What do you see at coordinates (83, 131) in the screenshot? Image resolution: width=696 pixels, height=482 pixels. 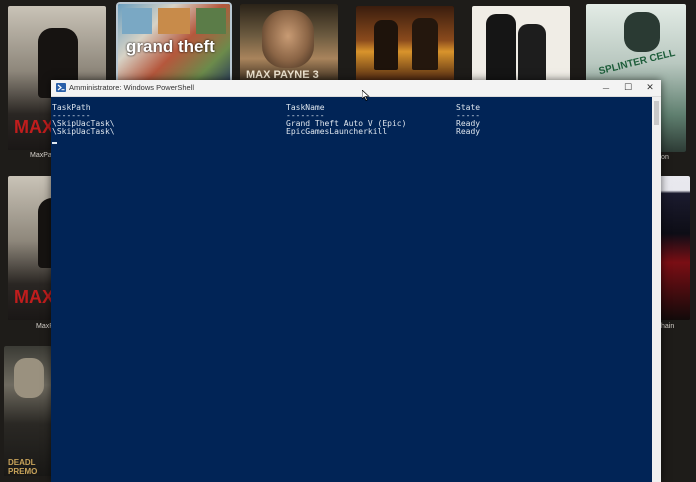 I see `row-taskpath: \SkipUacTask\` at bounding box center [83, 131].